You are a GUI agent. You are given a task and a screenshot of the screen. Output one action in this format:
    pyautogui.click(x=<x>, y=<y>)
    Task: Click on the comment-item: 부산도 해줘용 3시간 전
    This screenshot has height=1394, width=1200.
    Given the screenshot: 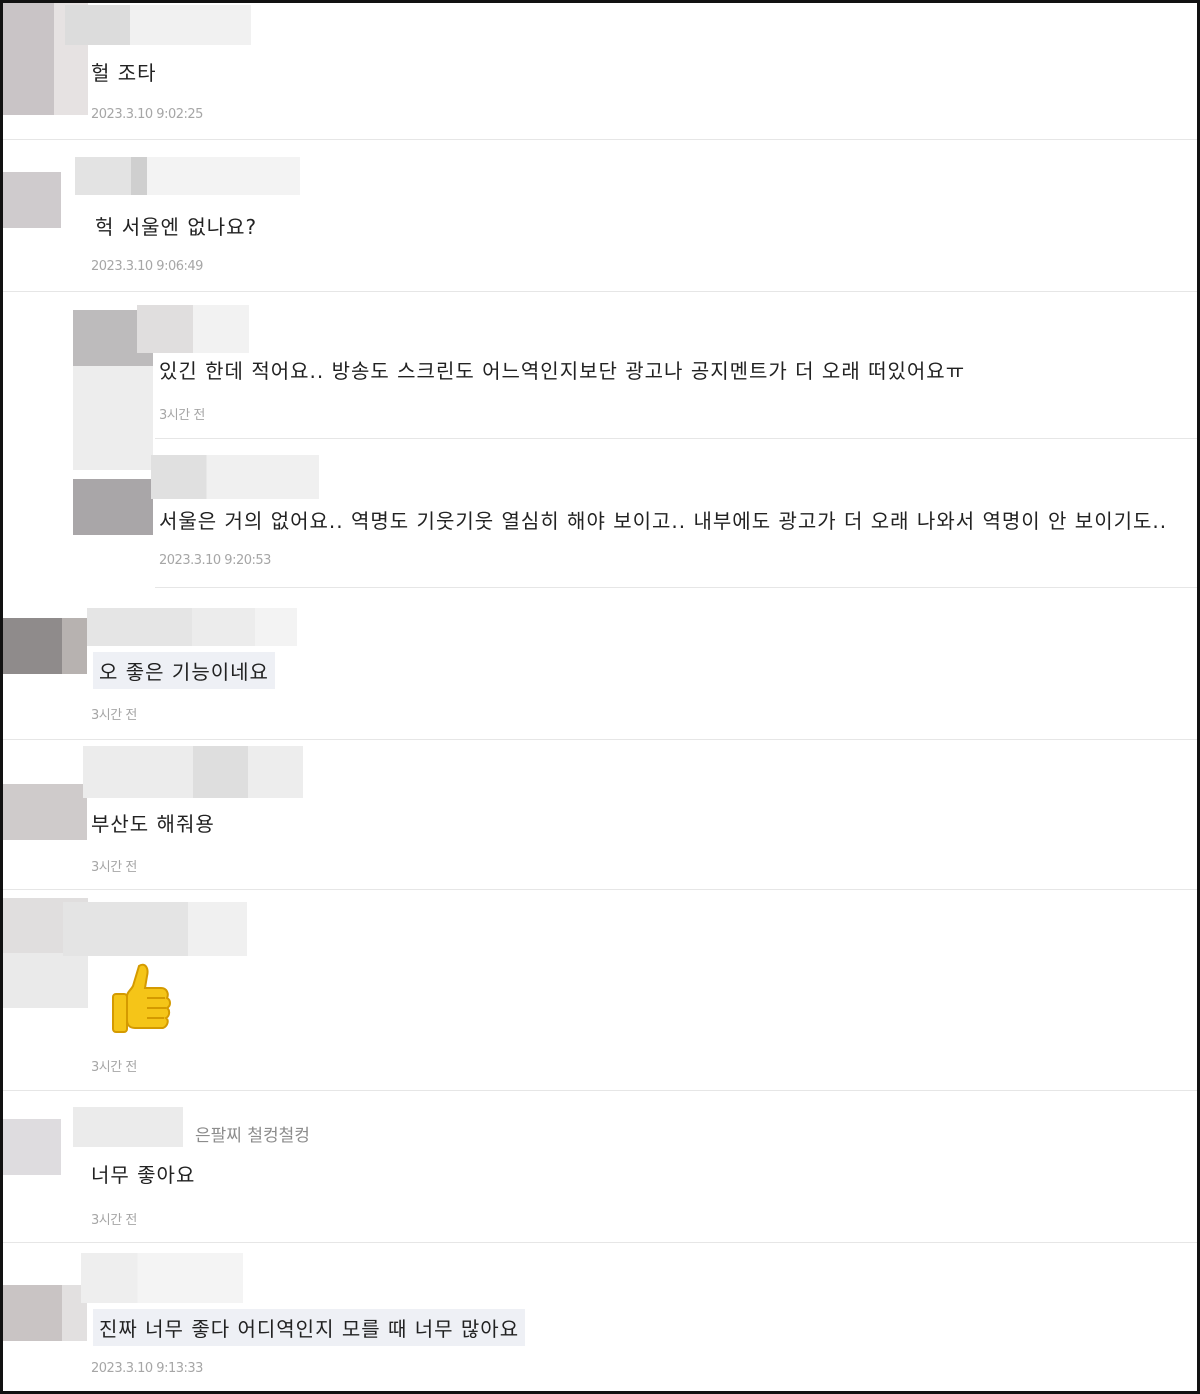 What is the action you would take?
    pyautogui.click(x=600, y=815)
    